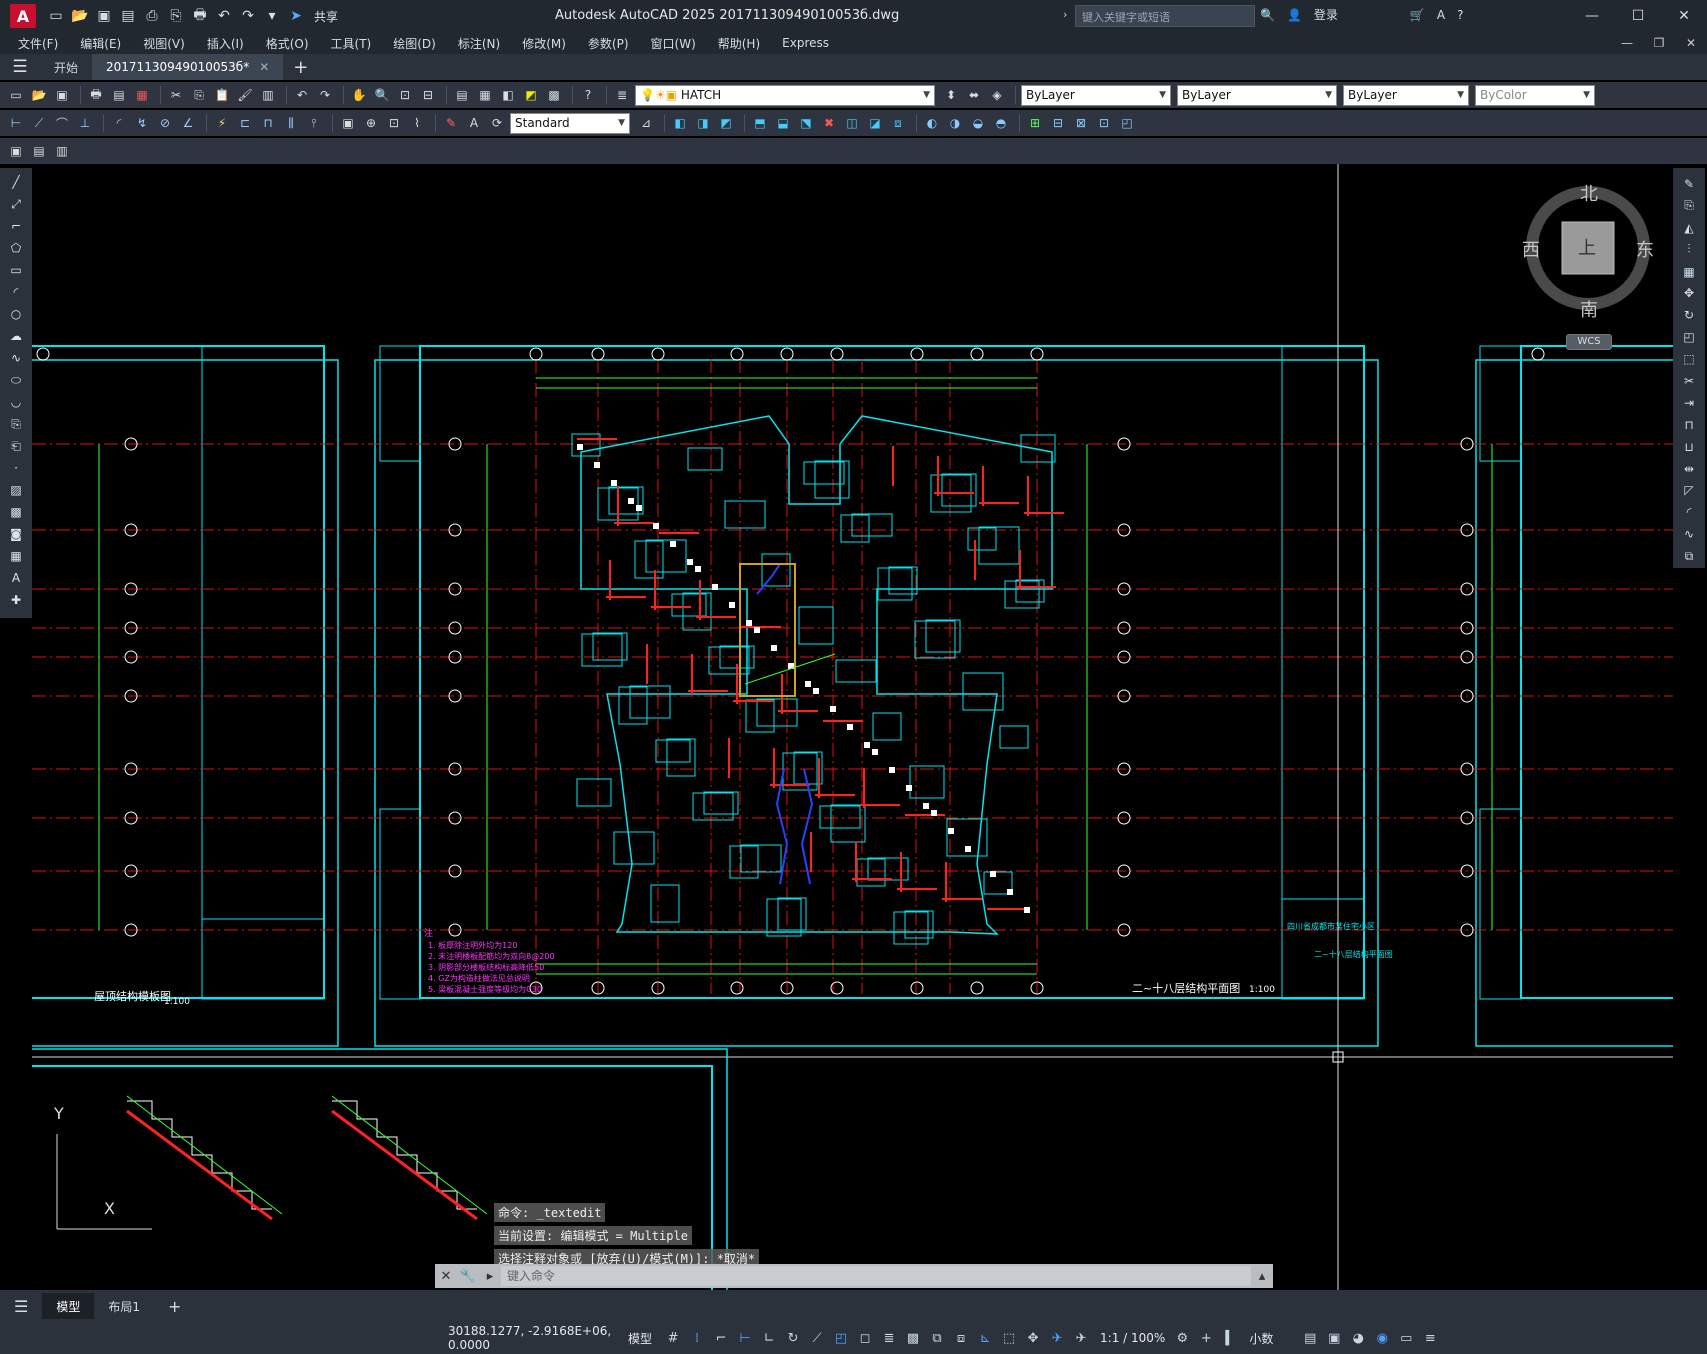 This screenshot has width=1707, height=1354. Describe the element at coordinates (932, 123) in the screenshot. I see `shade-icon: ◐` at that location.